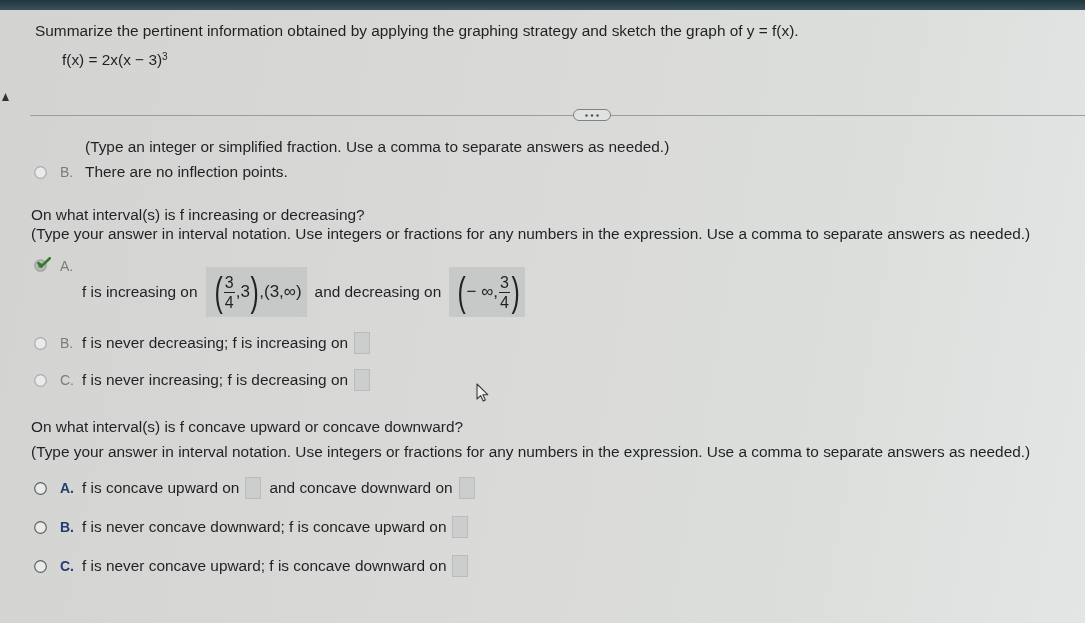  What do you see at coordinates (215, 343) in the screenshot?
I see `option-text: f is never decreasing; f is increasing on` at bounding box center [215, 343].